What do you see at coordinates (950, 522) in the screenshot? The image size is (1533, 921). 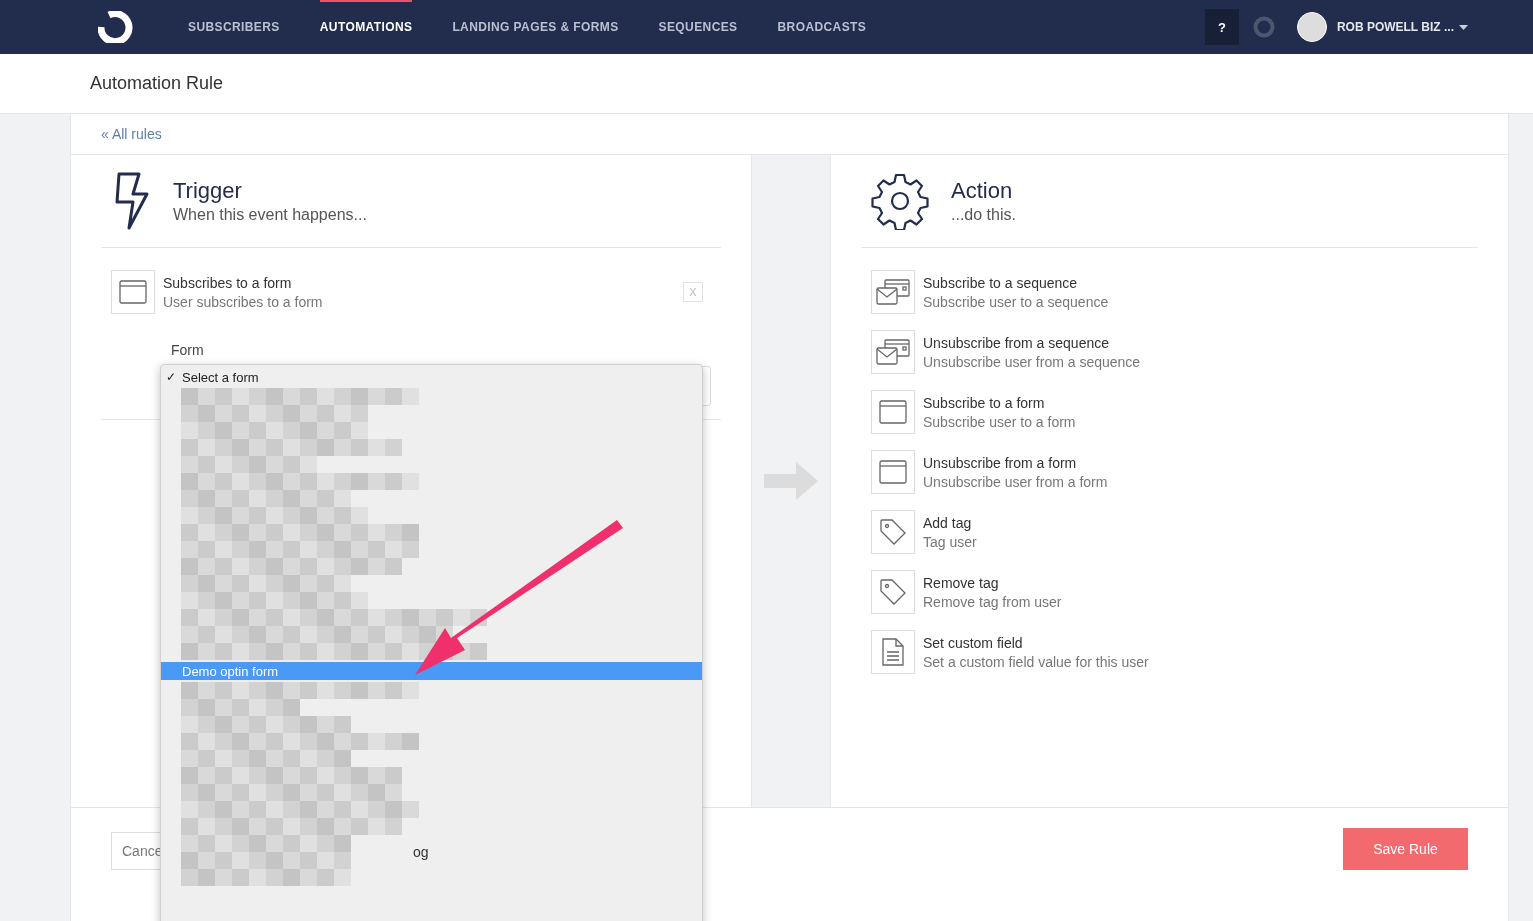 I see `item-title: Add tag` at bounding box center [950, 522].